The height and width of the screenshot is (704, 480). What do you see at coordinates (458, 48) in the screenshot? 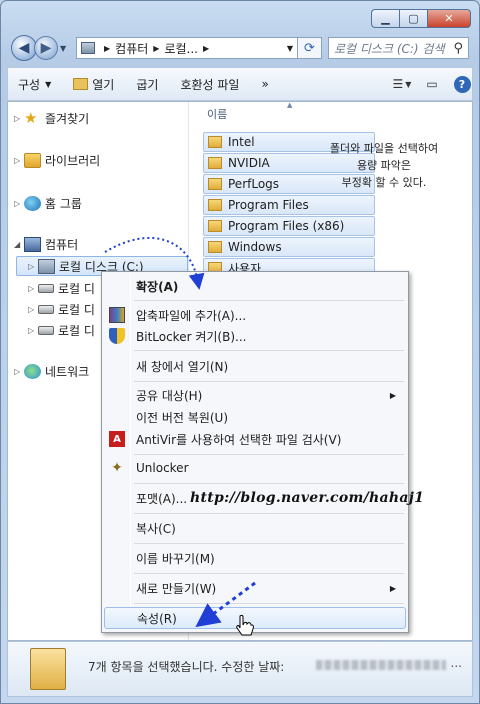
I see `search-icon: ⚲` at bounding box center [458, 48].